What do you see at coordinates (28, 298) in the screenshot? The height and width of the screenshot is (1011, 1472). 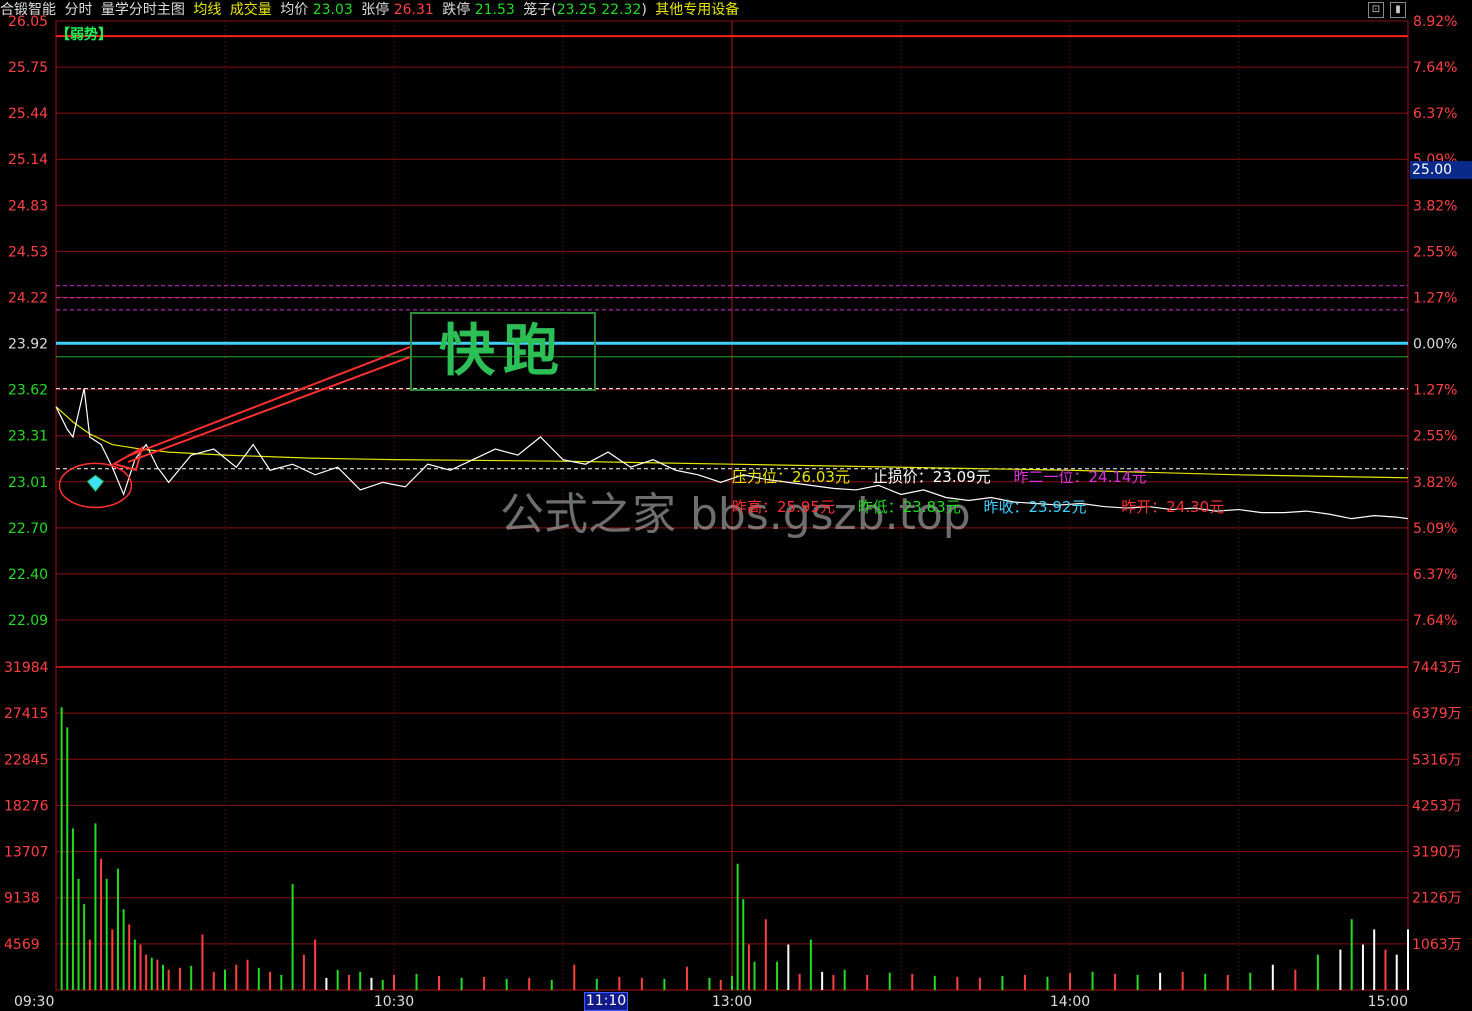 I see `price-tick-label: 24.22` at bounding box center [28, 298].